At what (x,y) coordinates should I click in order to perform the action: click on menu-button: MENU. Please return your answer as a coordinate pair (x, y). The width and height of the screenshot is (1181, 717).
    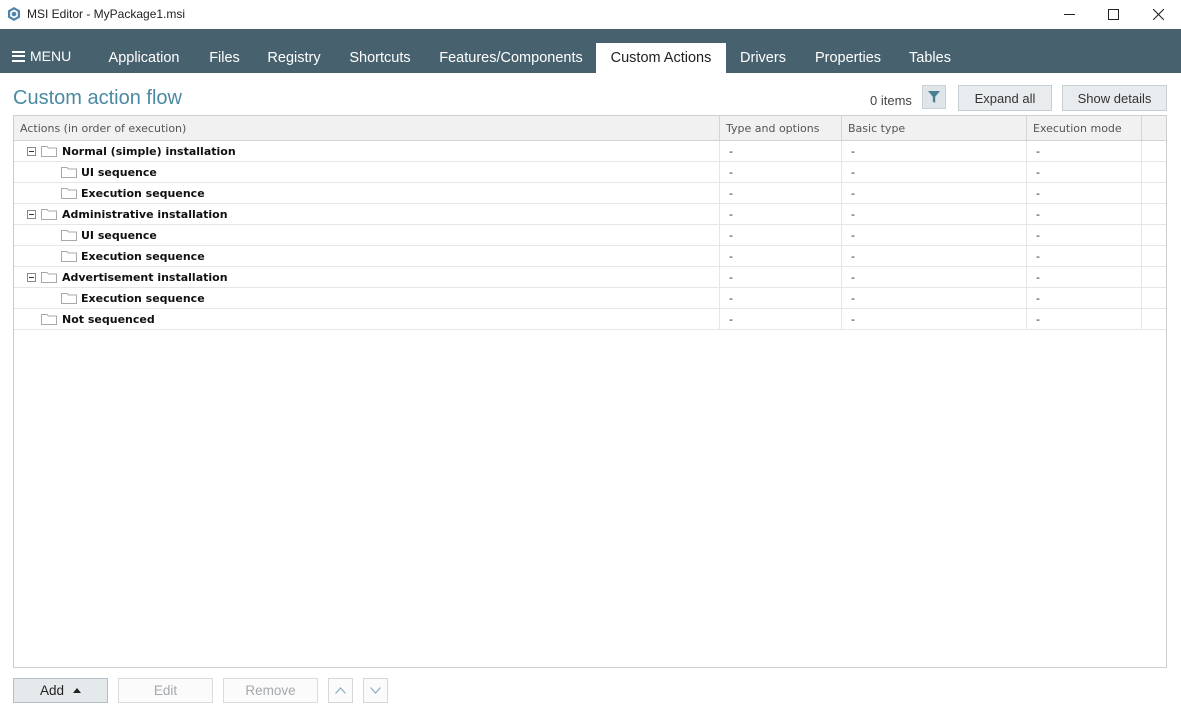
    Looking at the image, I should click on (41, 56).